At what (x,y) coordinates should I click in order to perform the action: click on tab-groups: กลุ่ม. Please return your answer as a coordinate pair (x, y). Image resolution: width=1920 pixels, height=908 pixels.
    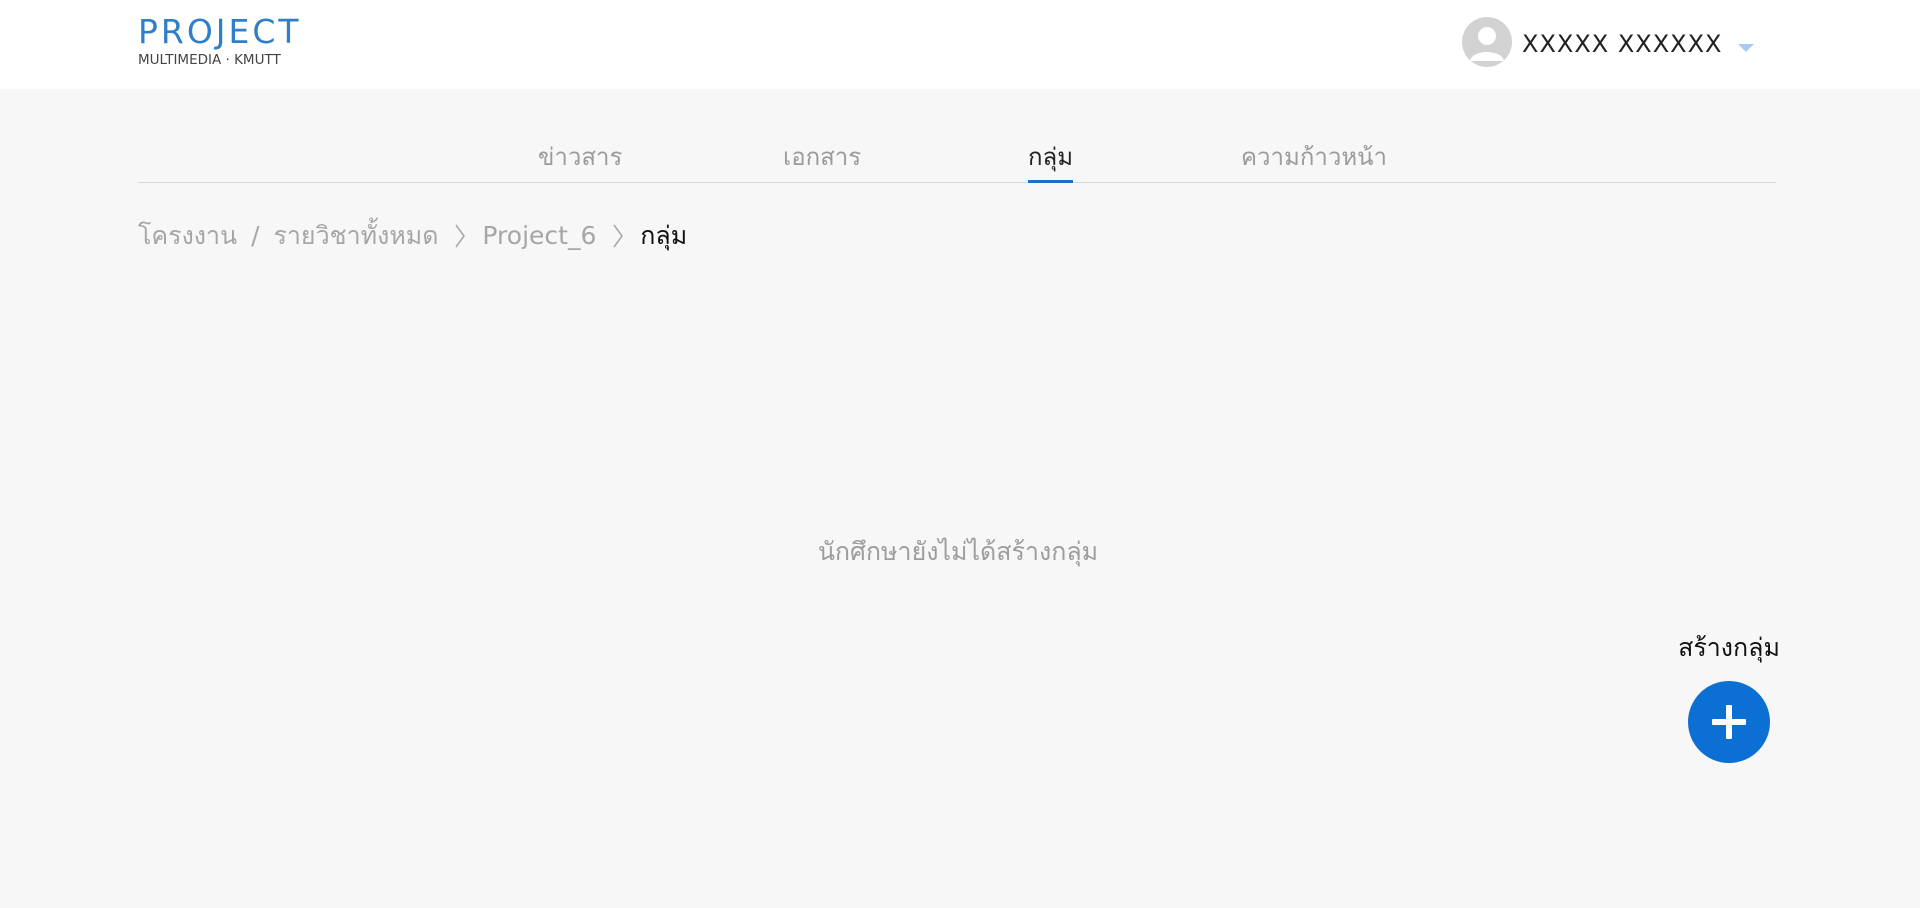
    Looking at the image, I should click on (1051, 162).